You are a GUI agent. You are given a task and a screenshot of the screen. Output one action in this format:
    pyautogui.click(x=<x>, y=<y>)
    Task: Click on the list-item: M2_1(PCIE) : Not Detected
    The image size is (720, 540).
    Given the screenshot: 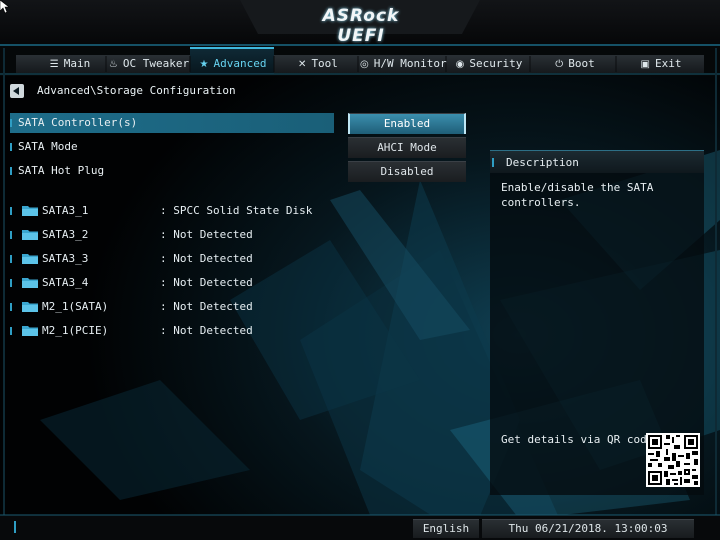 What is the action you would take?
    pyautogui.click(x=170, y=331)
    